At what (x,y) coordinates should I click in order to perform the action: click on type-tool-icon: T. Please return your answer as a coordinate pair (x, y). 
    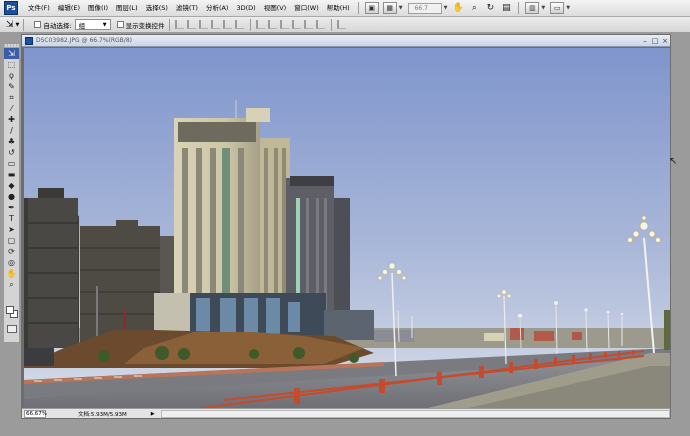
    Looking at the image, I should click on (11, 218).